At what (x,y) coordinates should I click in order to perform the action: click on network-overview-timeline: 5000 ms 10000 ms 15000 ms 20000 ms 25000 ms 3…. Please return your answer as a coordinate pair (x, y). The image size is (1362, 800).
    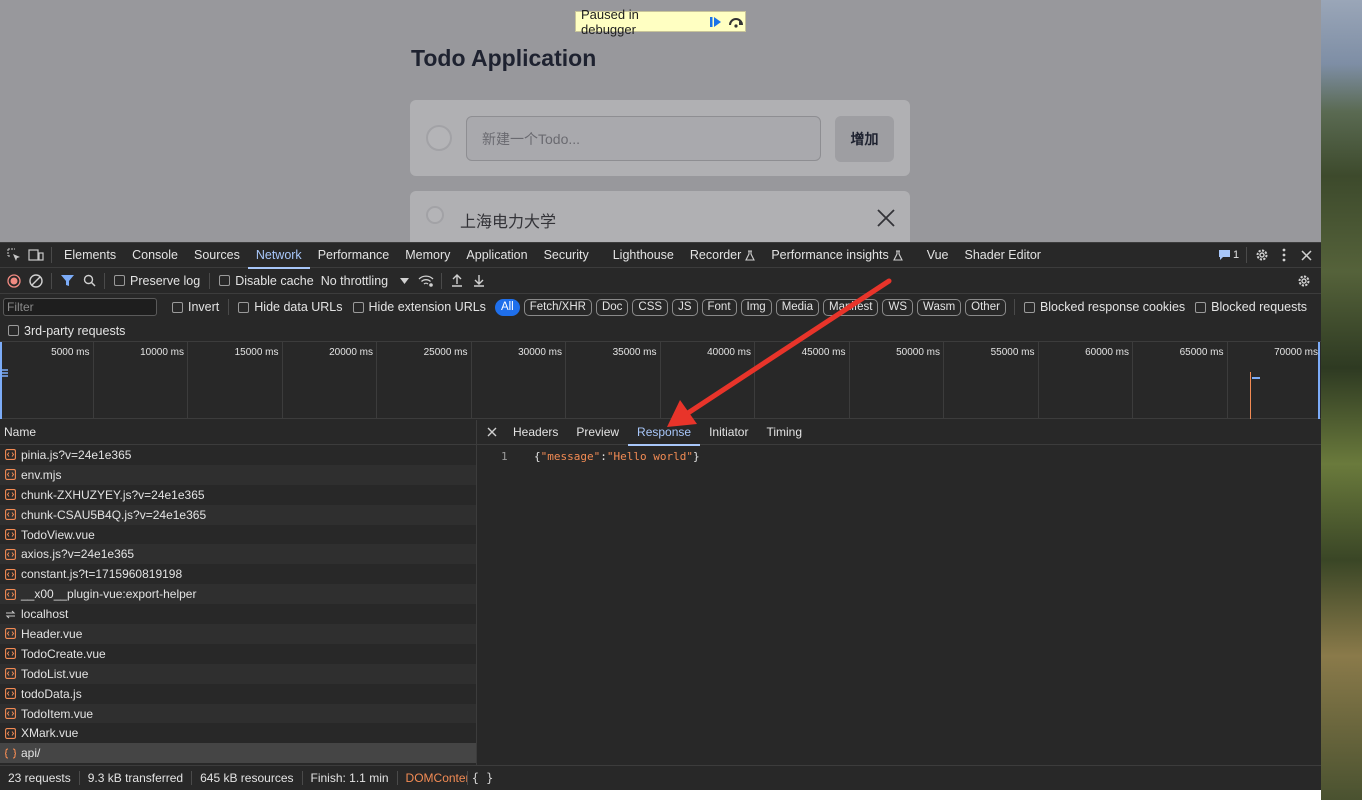
    Looking at the image, I should click on (660, 380).